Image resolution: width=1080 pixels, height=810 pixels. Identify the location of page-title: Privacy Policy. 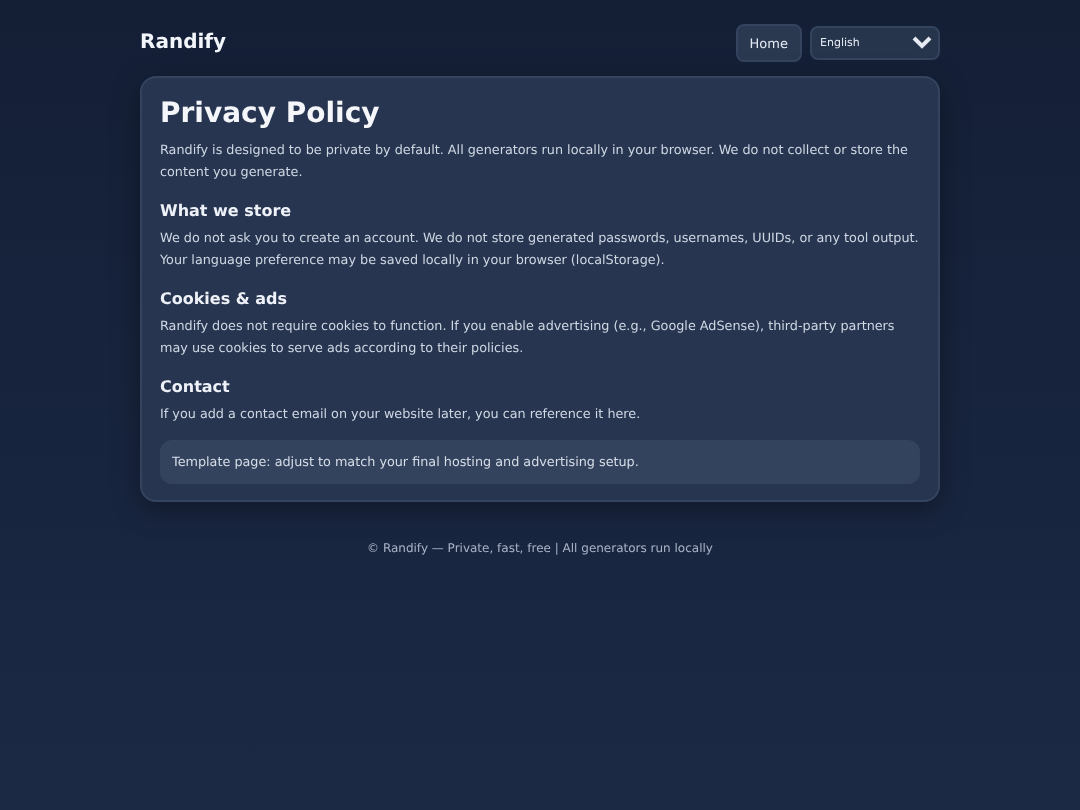
(271, 114).